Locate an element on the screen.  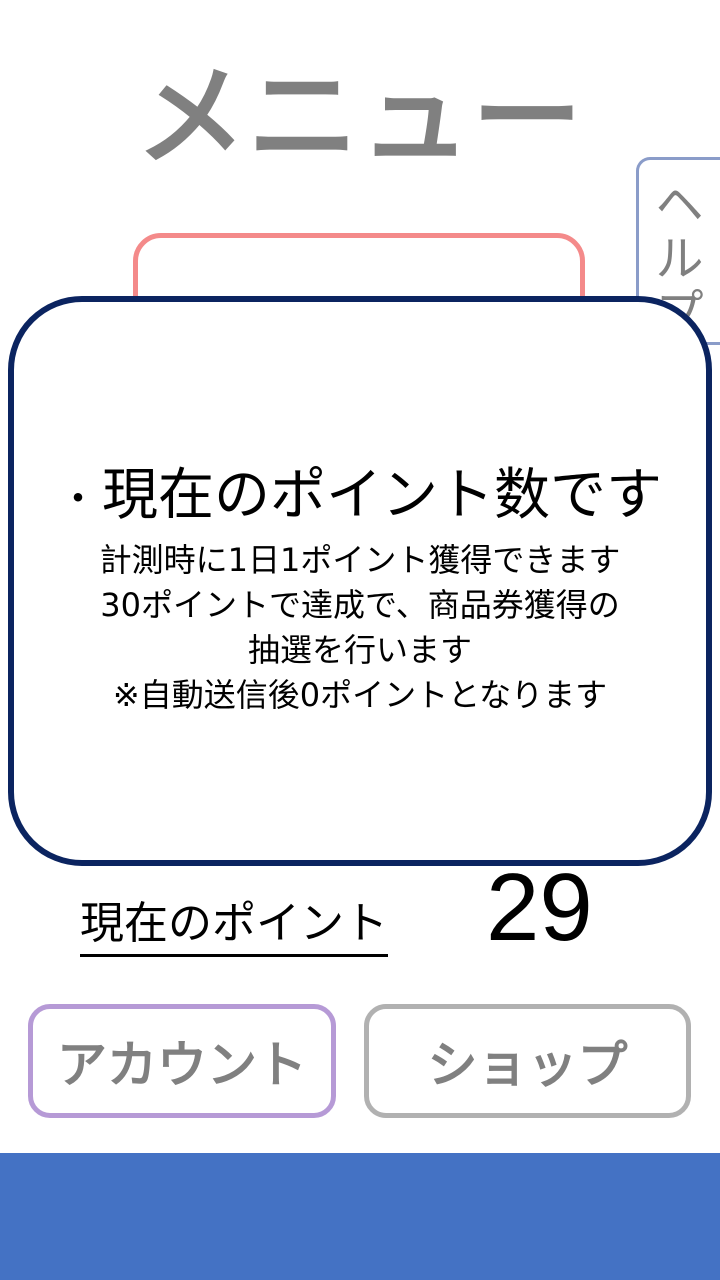
current-points-label: 現在のポイント is located at coordinates (234, 926).